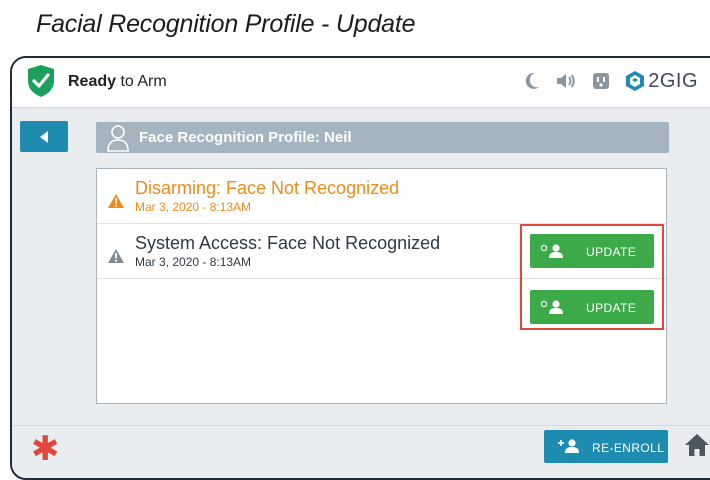 The image size is (710, 480). Describe the element at coordinates (382, 137) in the screenshot. I see `profile-header: Face Recognition Profile: Neil` at that location.